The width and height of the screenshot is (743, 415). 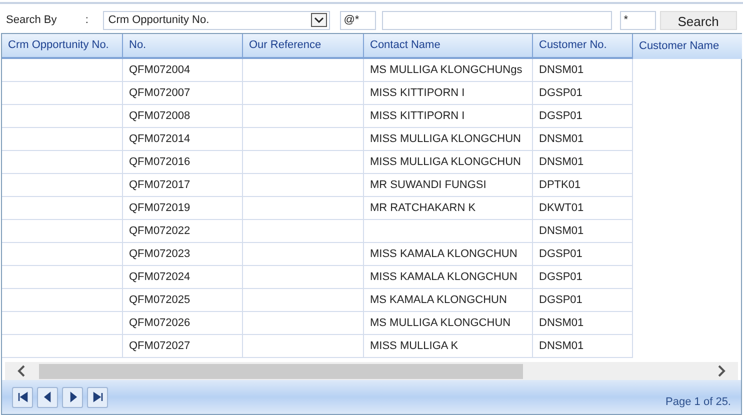 What do you see at coordinates (183, 300) in the screenshot?
I see `table-cell: QFM072025` at bounding box center [183, 300].